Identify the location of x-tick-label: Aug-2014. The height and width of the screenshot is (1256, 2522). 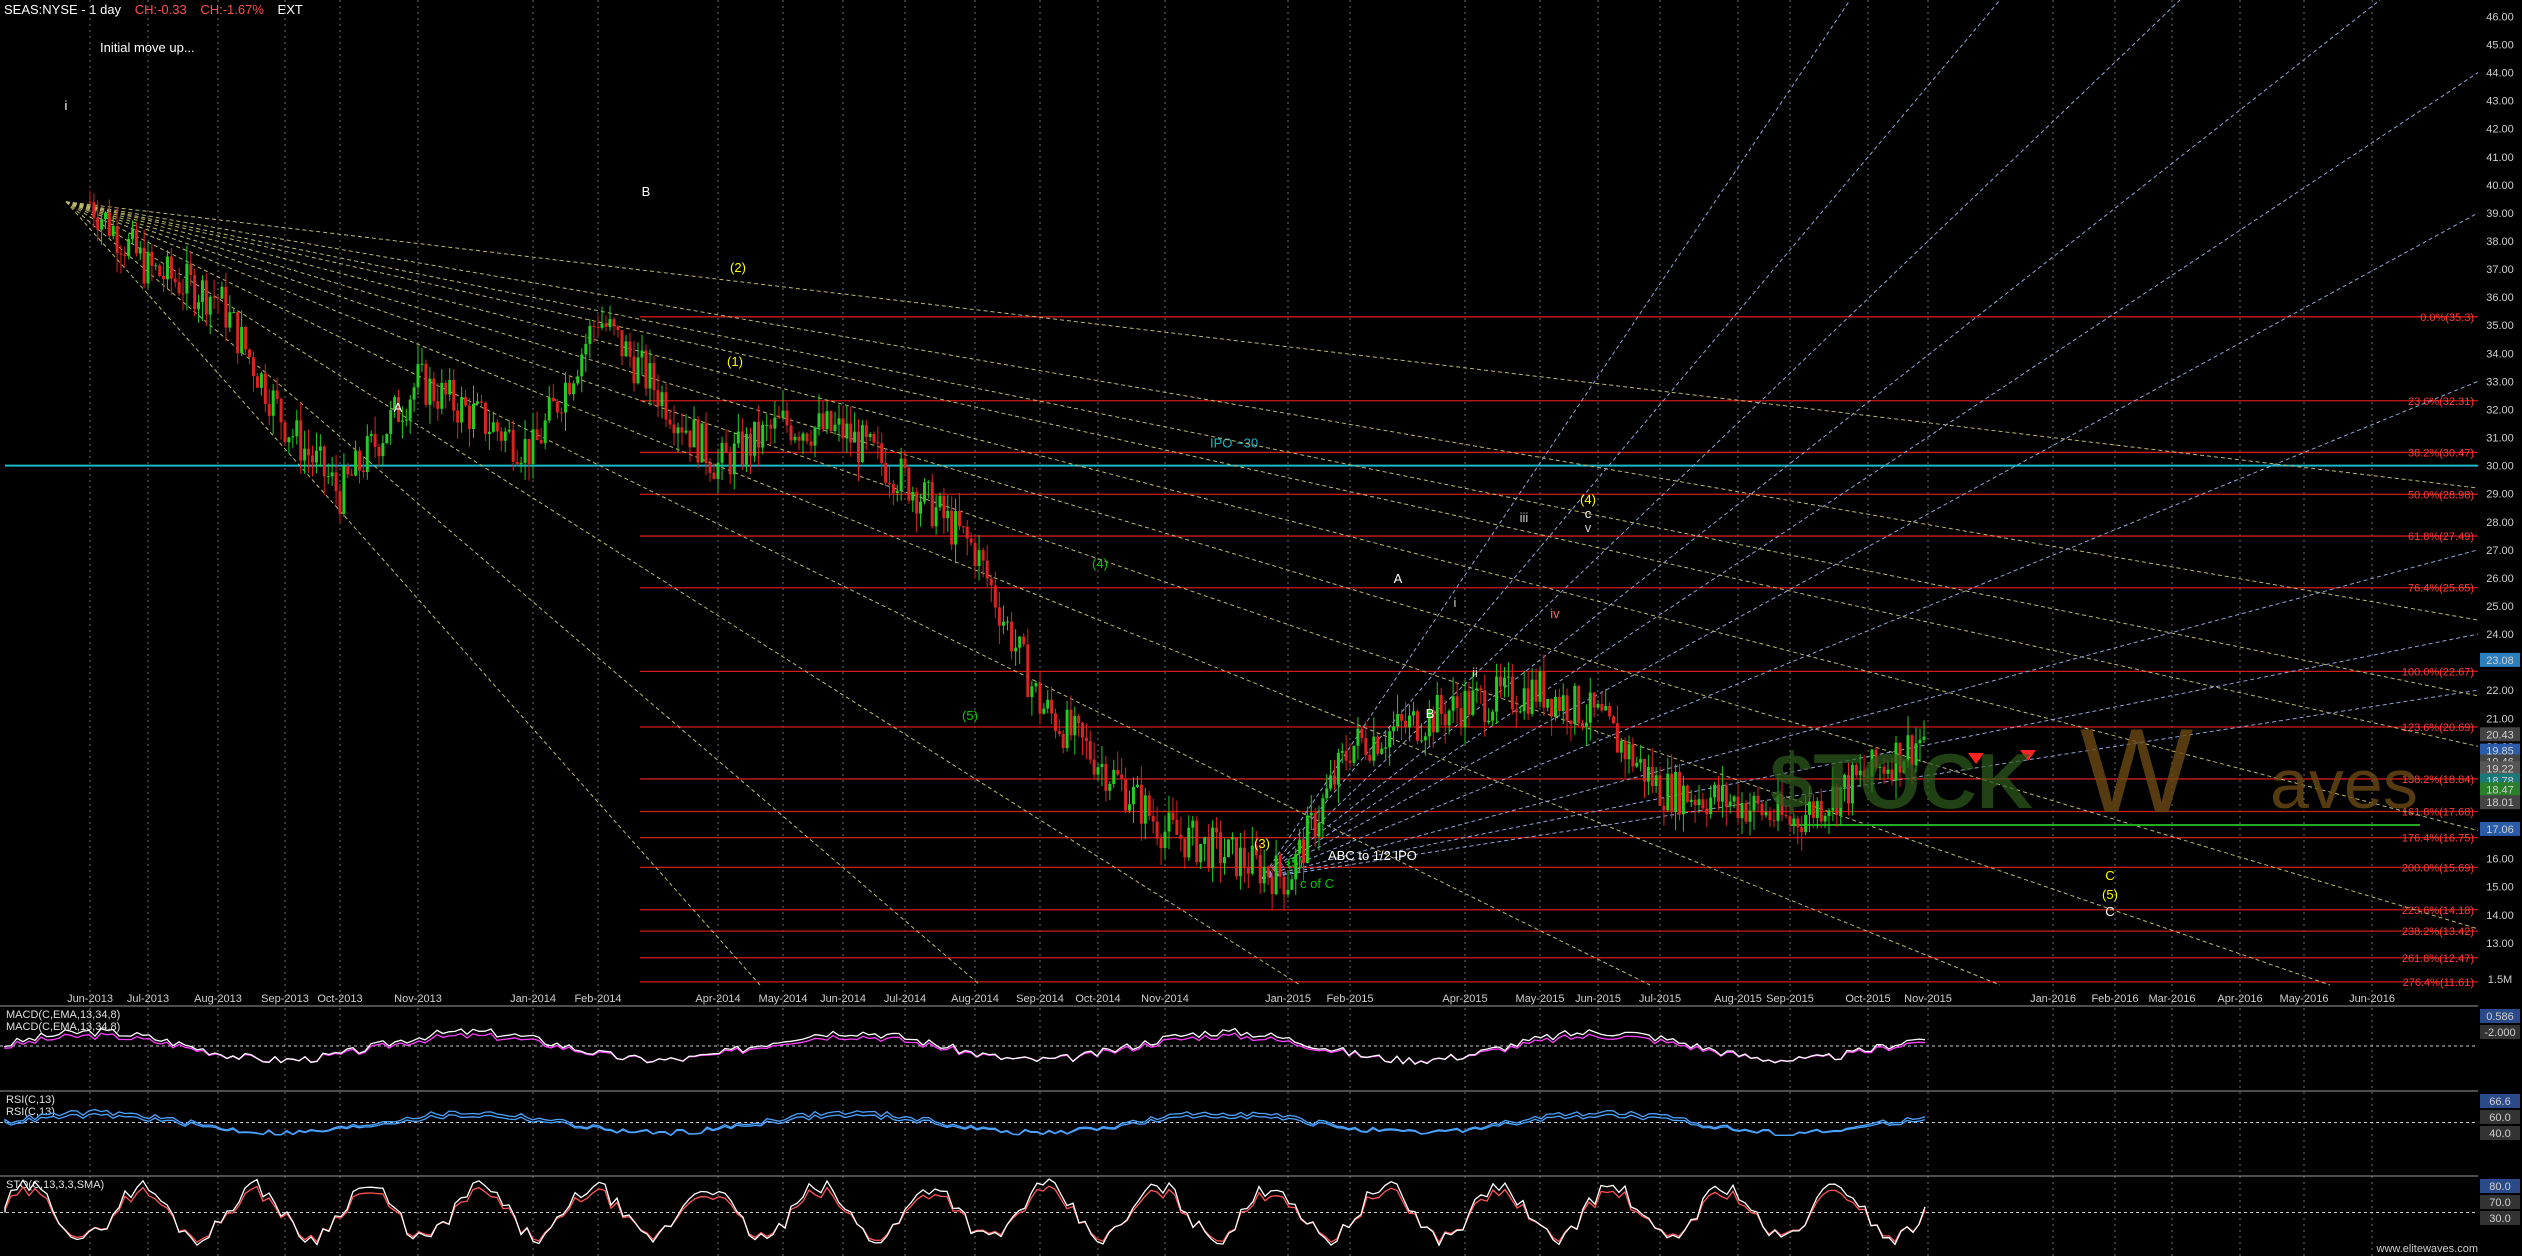
(975, 999).